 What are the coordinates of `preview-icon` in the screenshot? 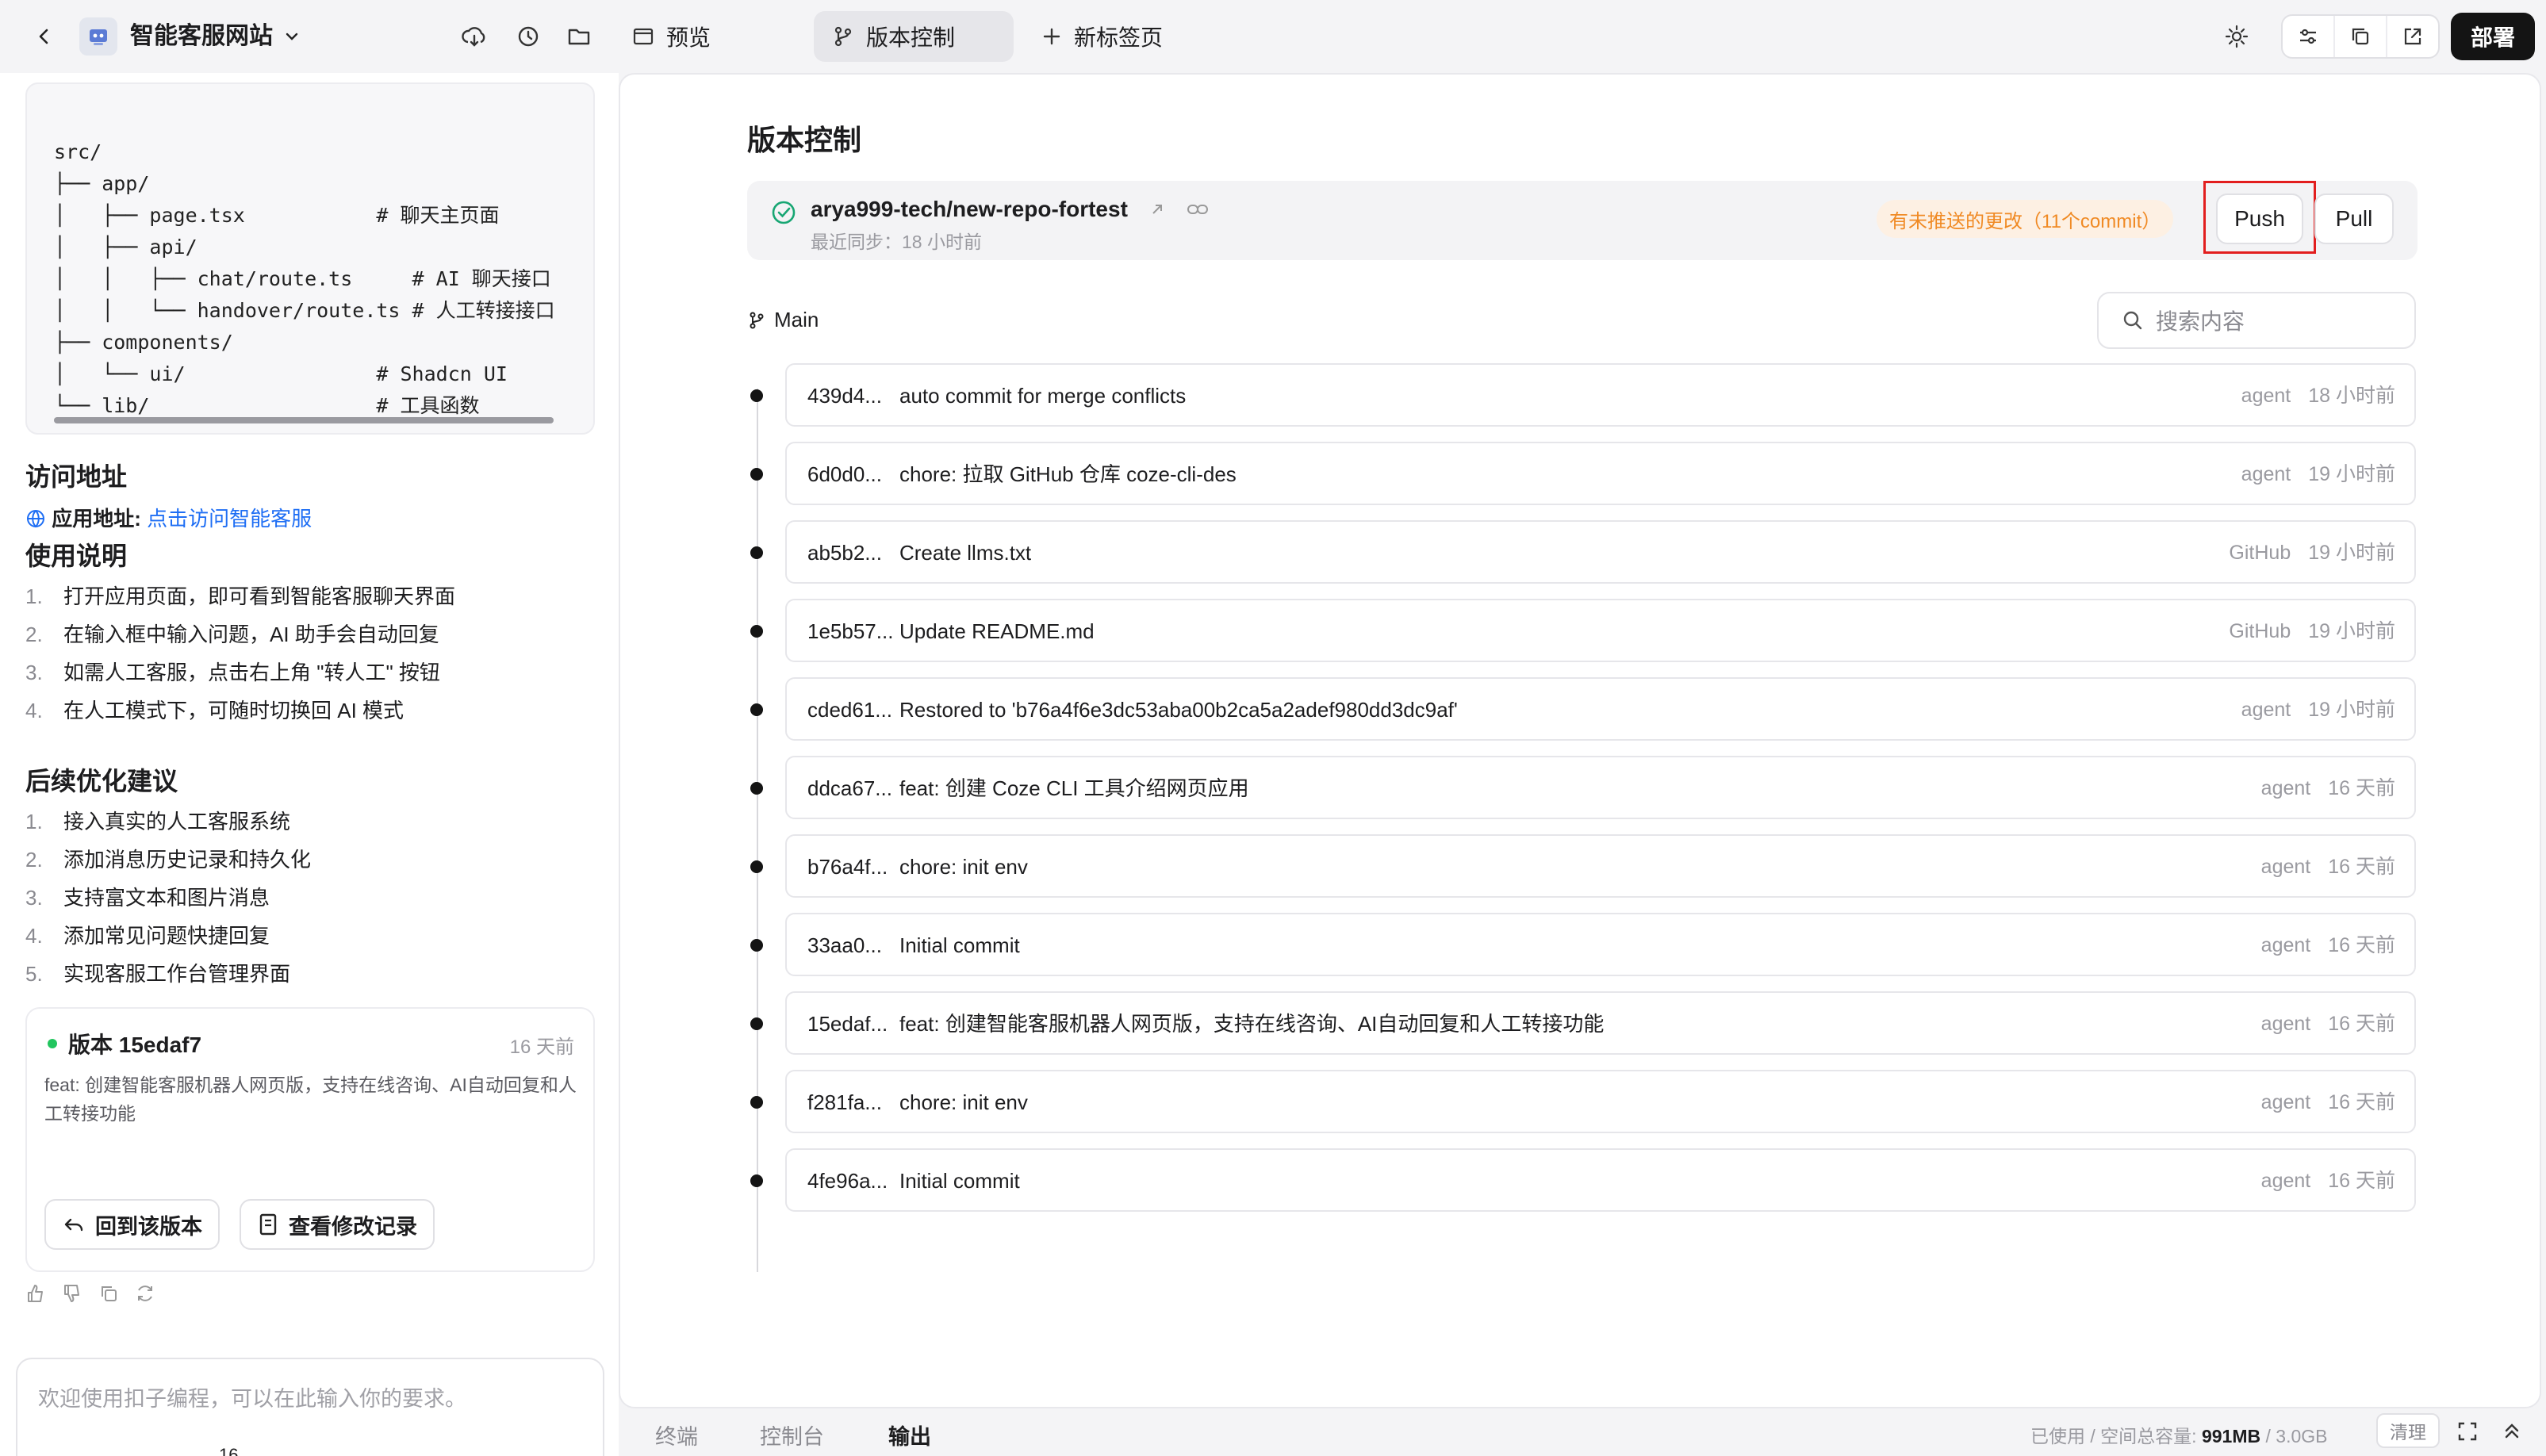 It's located at (644, 36).